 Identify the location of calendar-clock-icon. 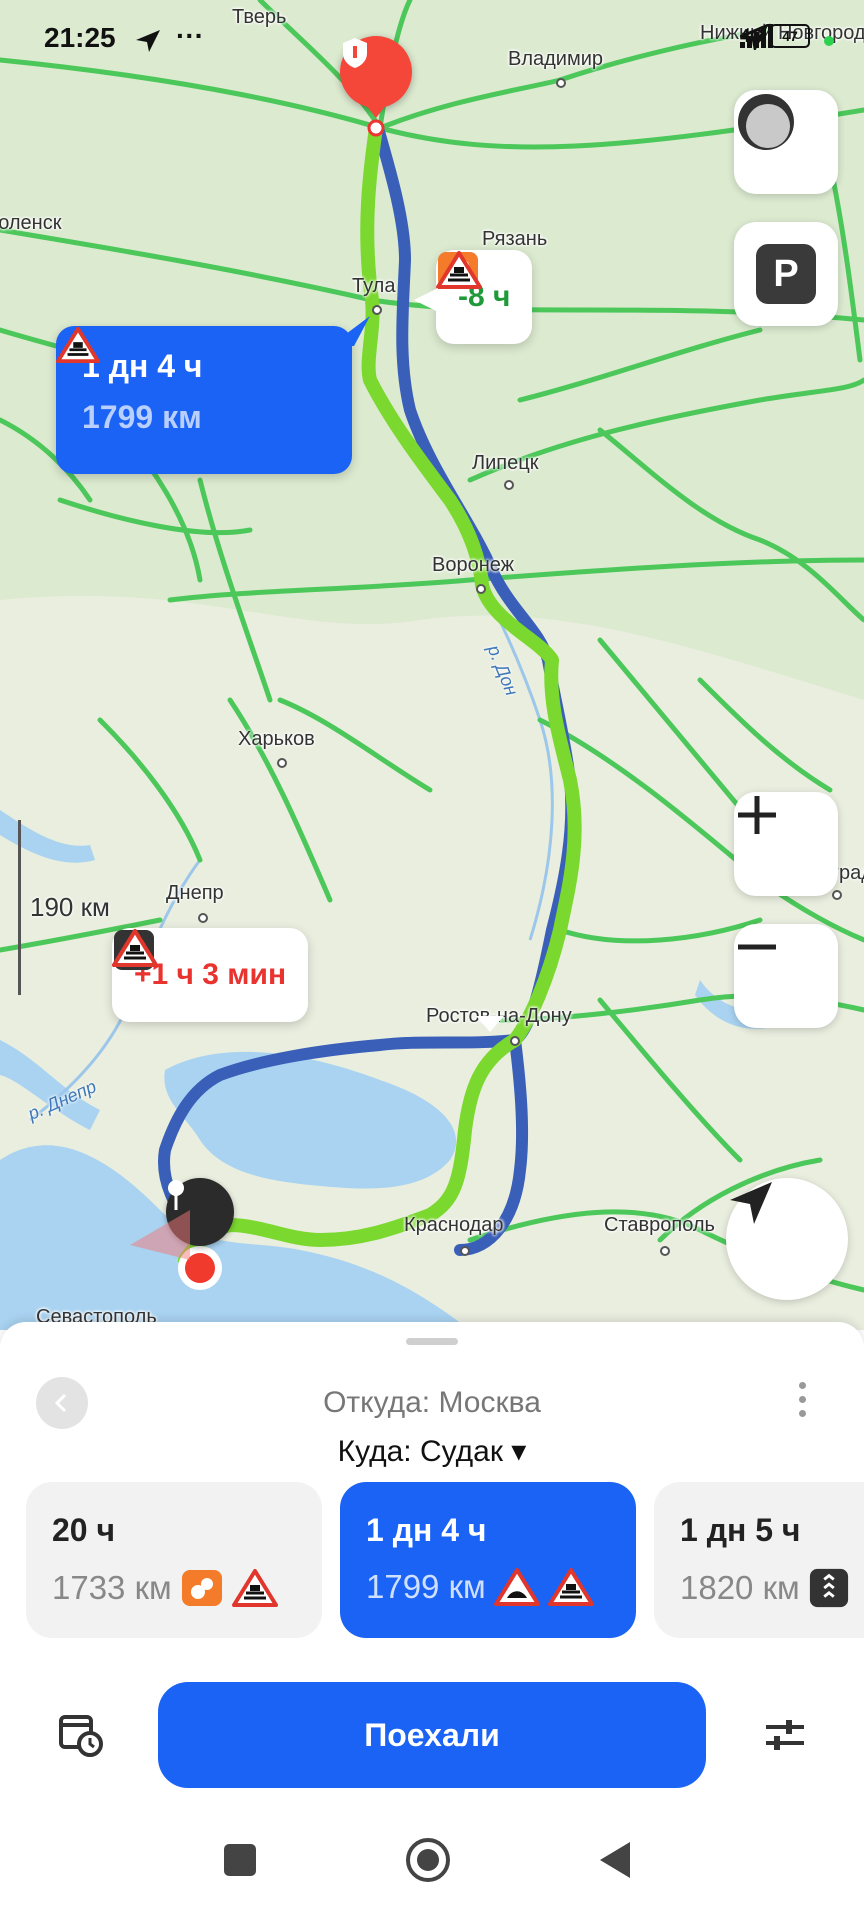
(81, 1736).